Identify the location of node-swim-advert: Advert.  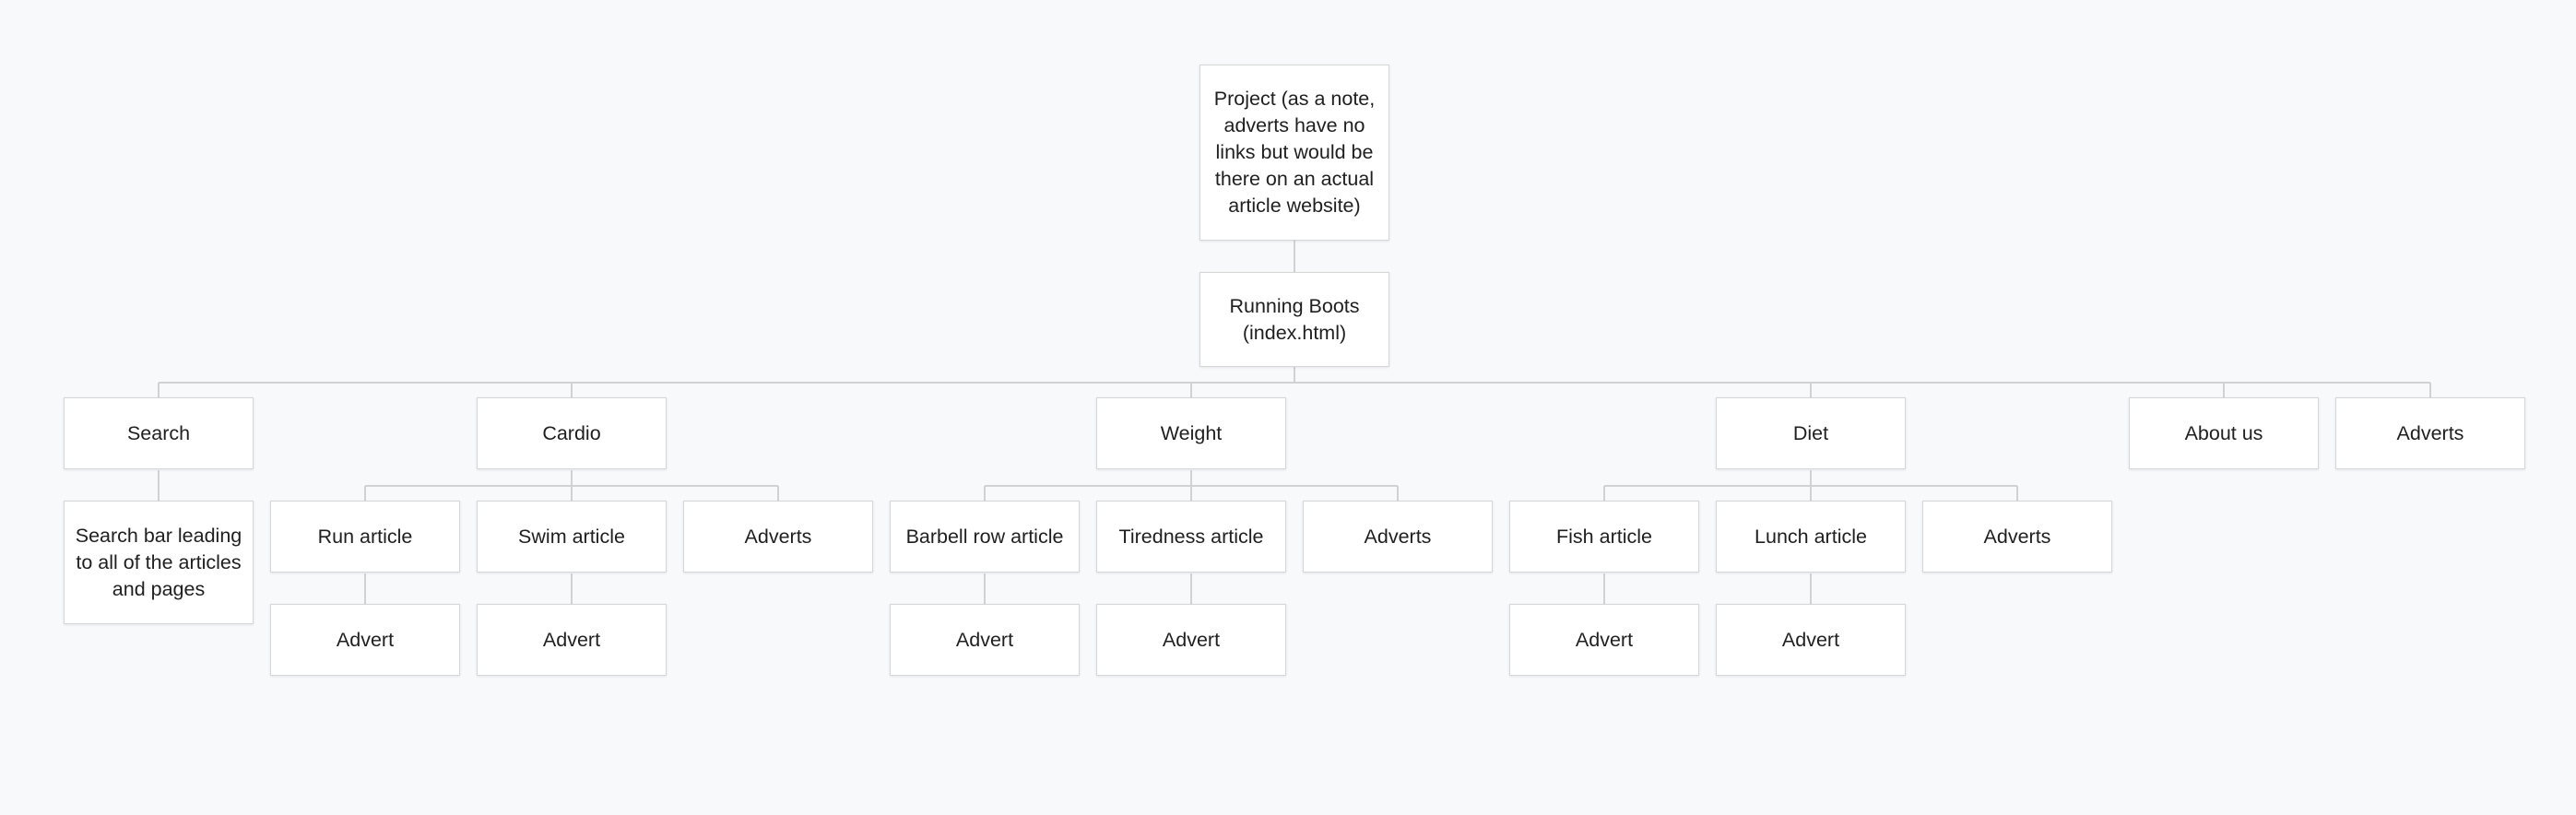
(572, 640).